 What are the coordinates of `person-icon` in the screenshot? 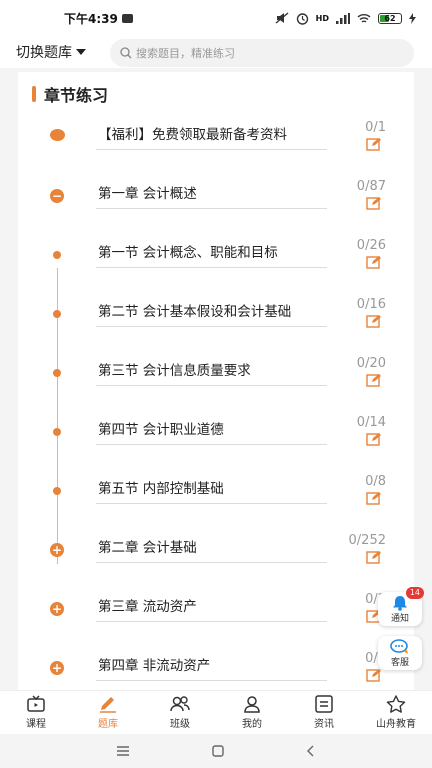 It's located at (252, 704).